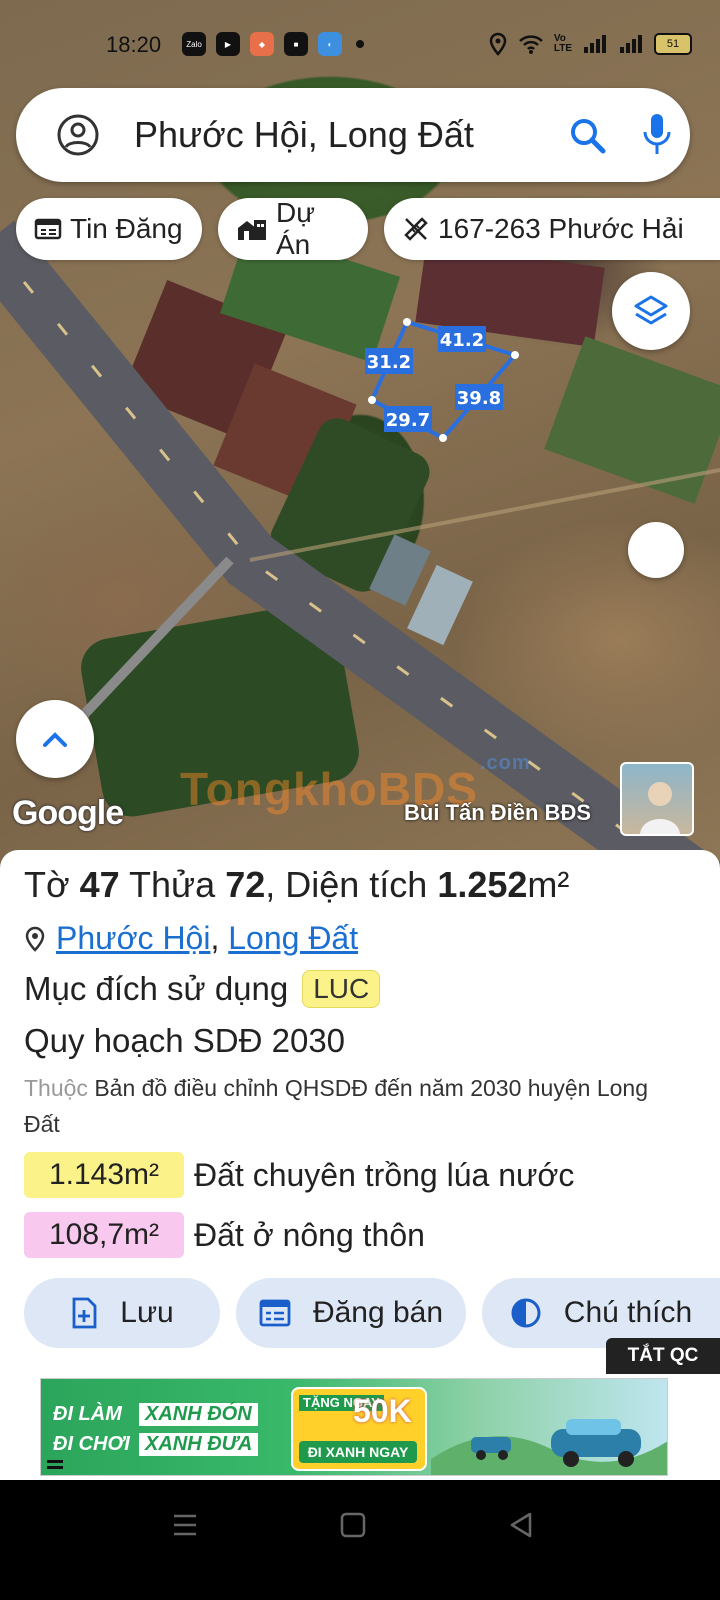 Image resolution: width=720 pixels, height=1600 pixels. I want to click on zalo-icon: Zalo, so click(194, 44).